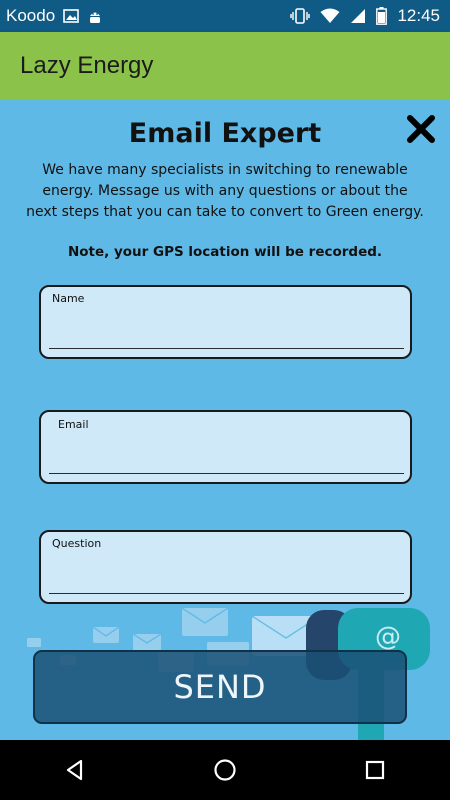 The width and height of the screenshot is (450, 800). I want to click on image-icon, so click(71, 16).